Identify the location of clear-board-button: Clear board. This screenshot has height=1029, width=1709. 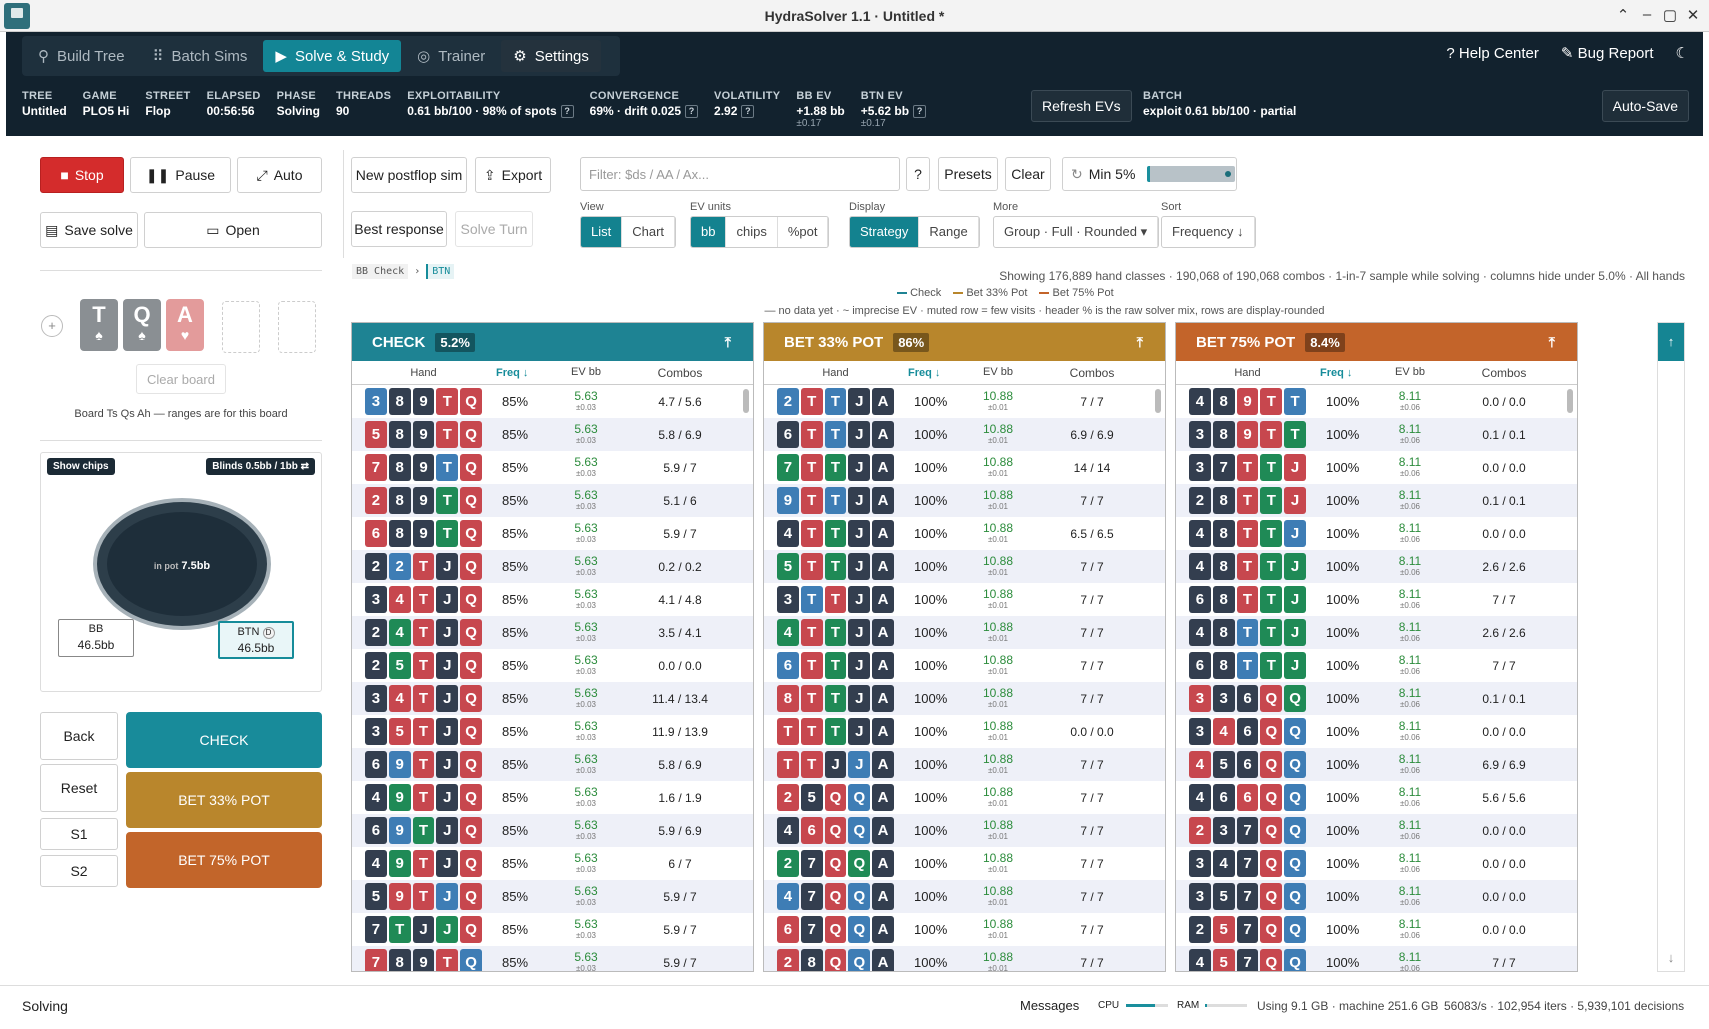
(181, 379).